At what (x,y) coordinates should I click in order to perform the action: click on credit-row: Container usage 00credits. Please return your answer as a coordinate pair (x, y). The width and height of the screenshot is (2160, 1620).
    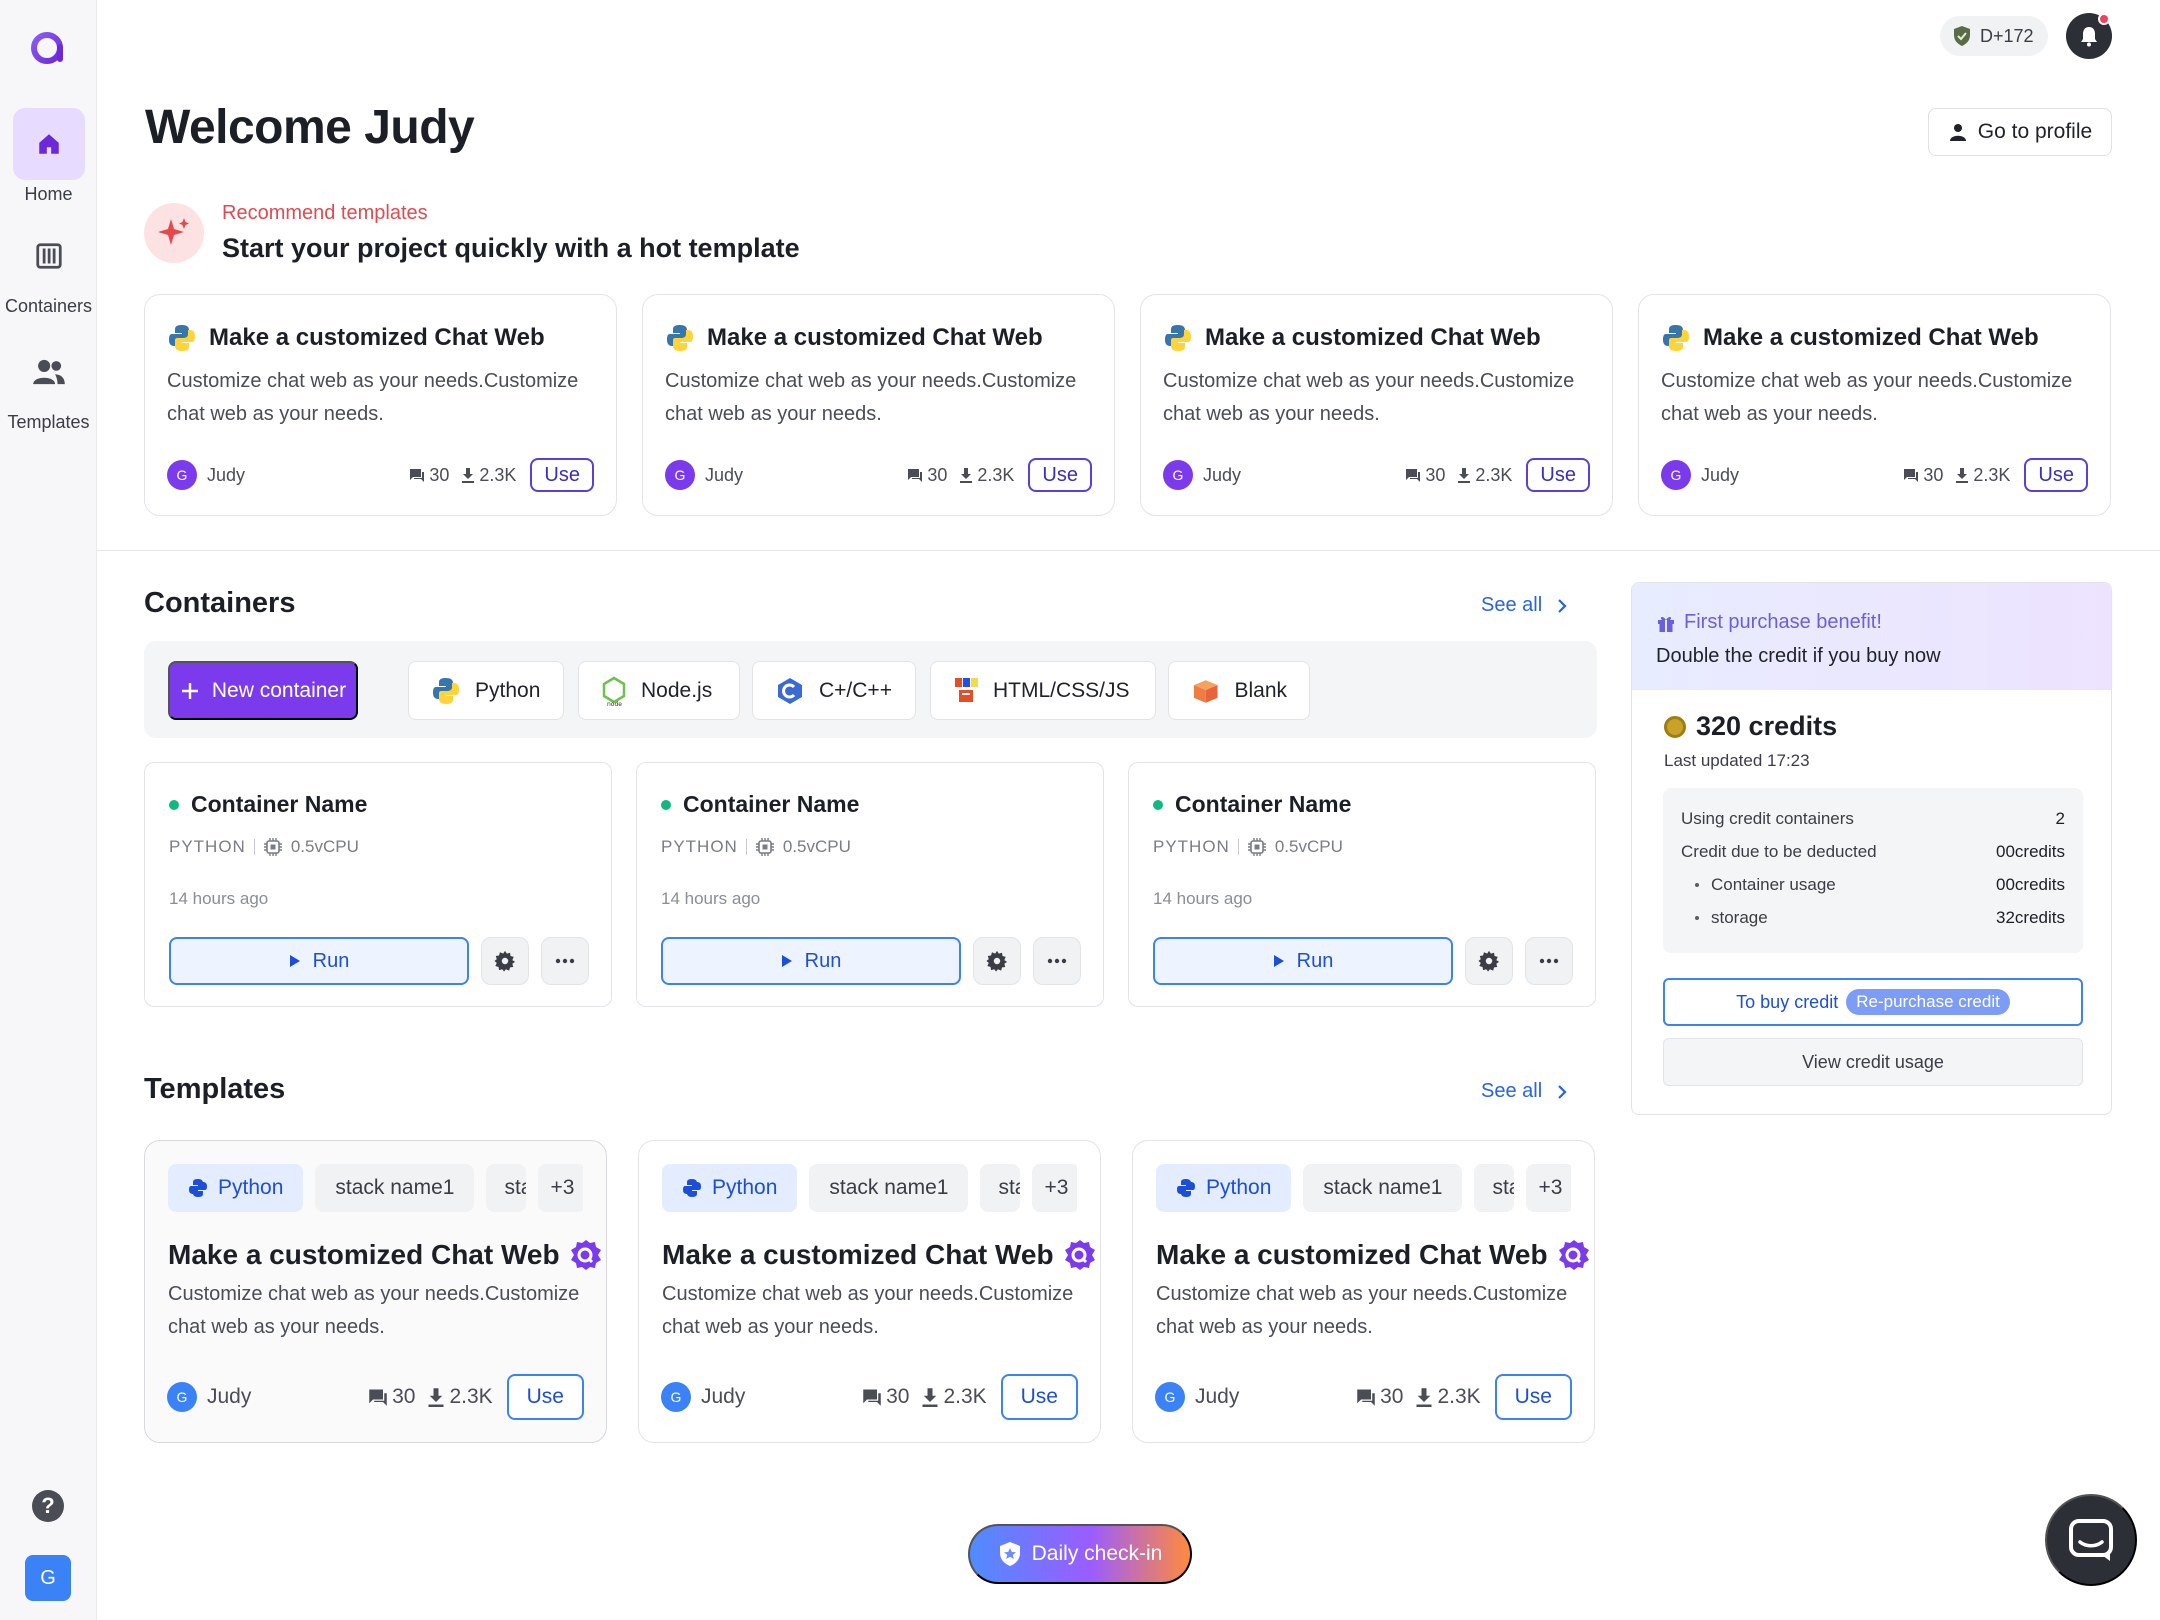
    Looking at the image, I should click on (1873, 884).